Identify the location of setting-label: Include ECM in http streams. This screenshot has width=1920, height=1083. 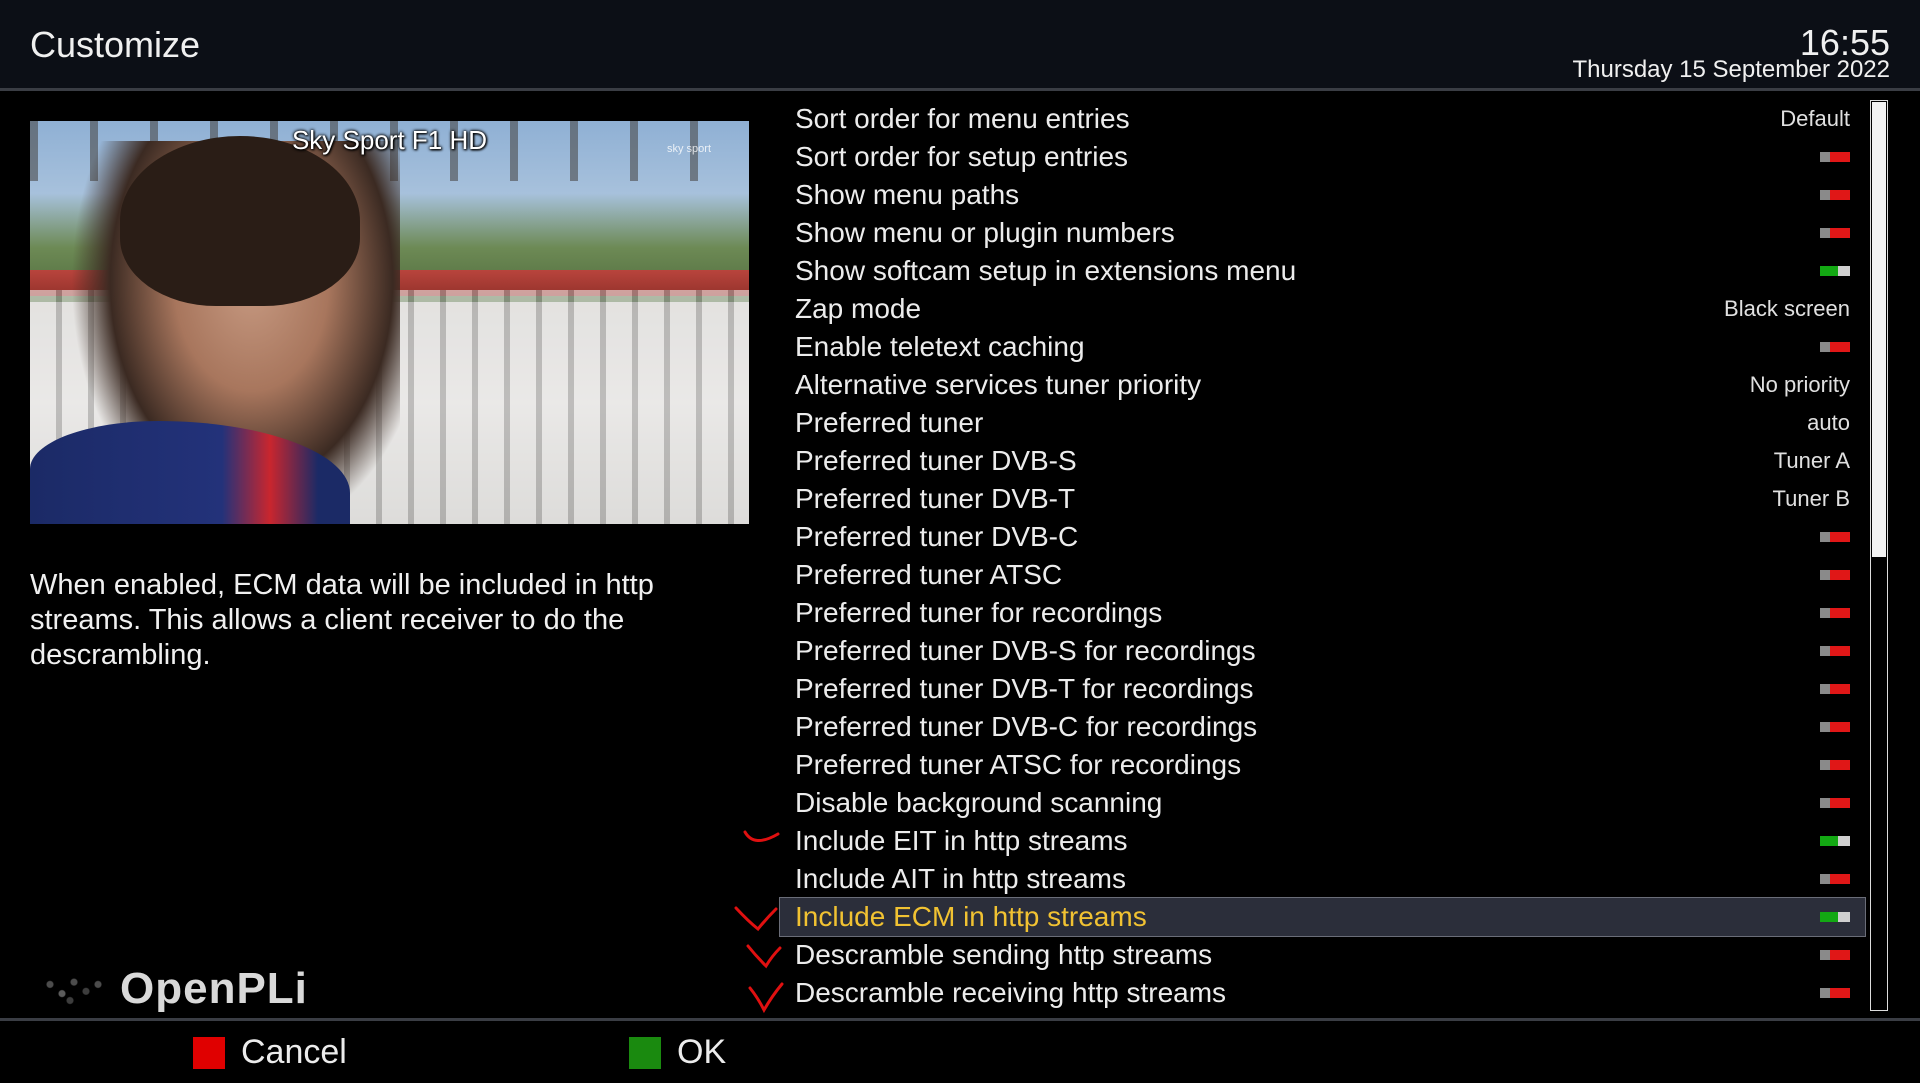
(971, 916).